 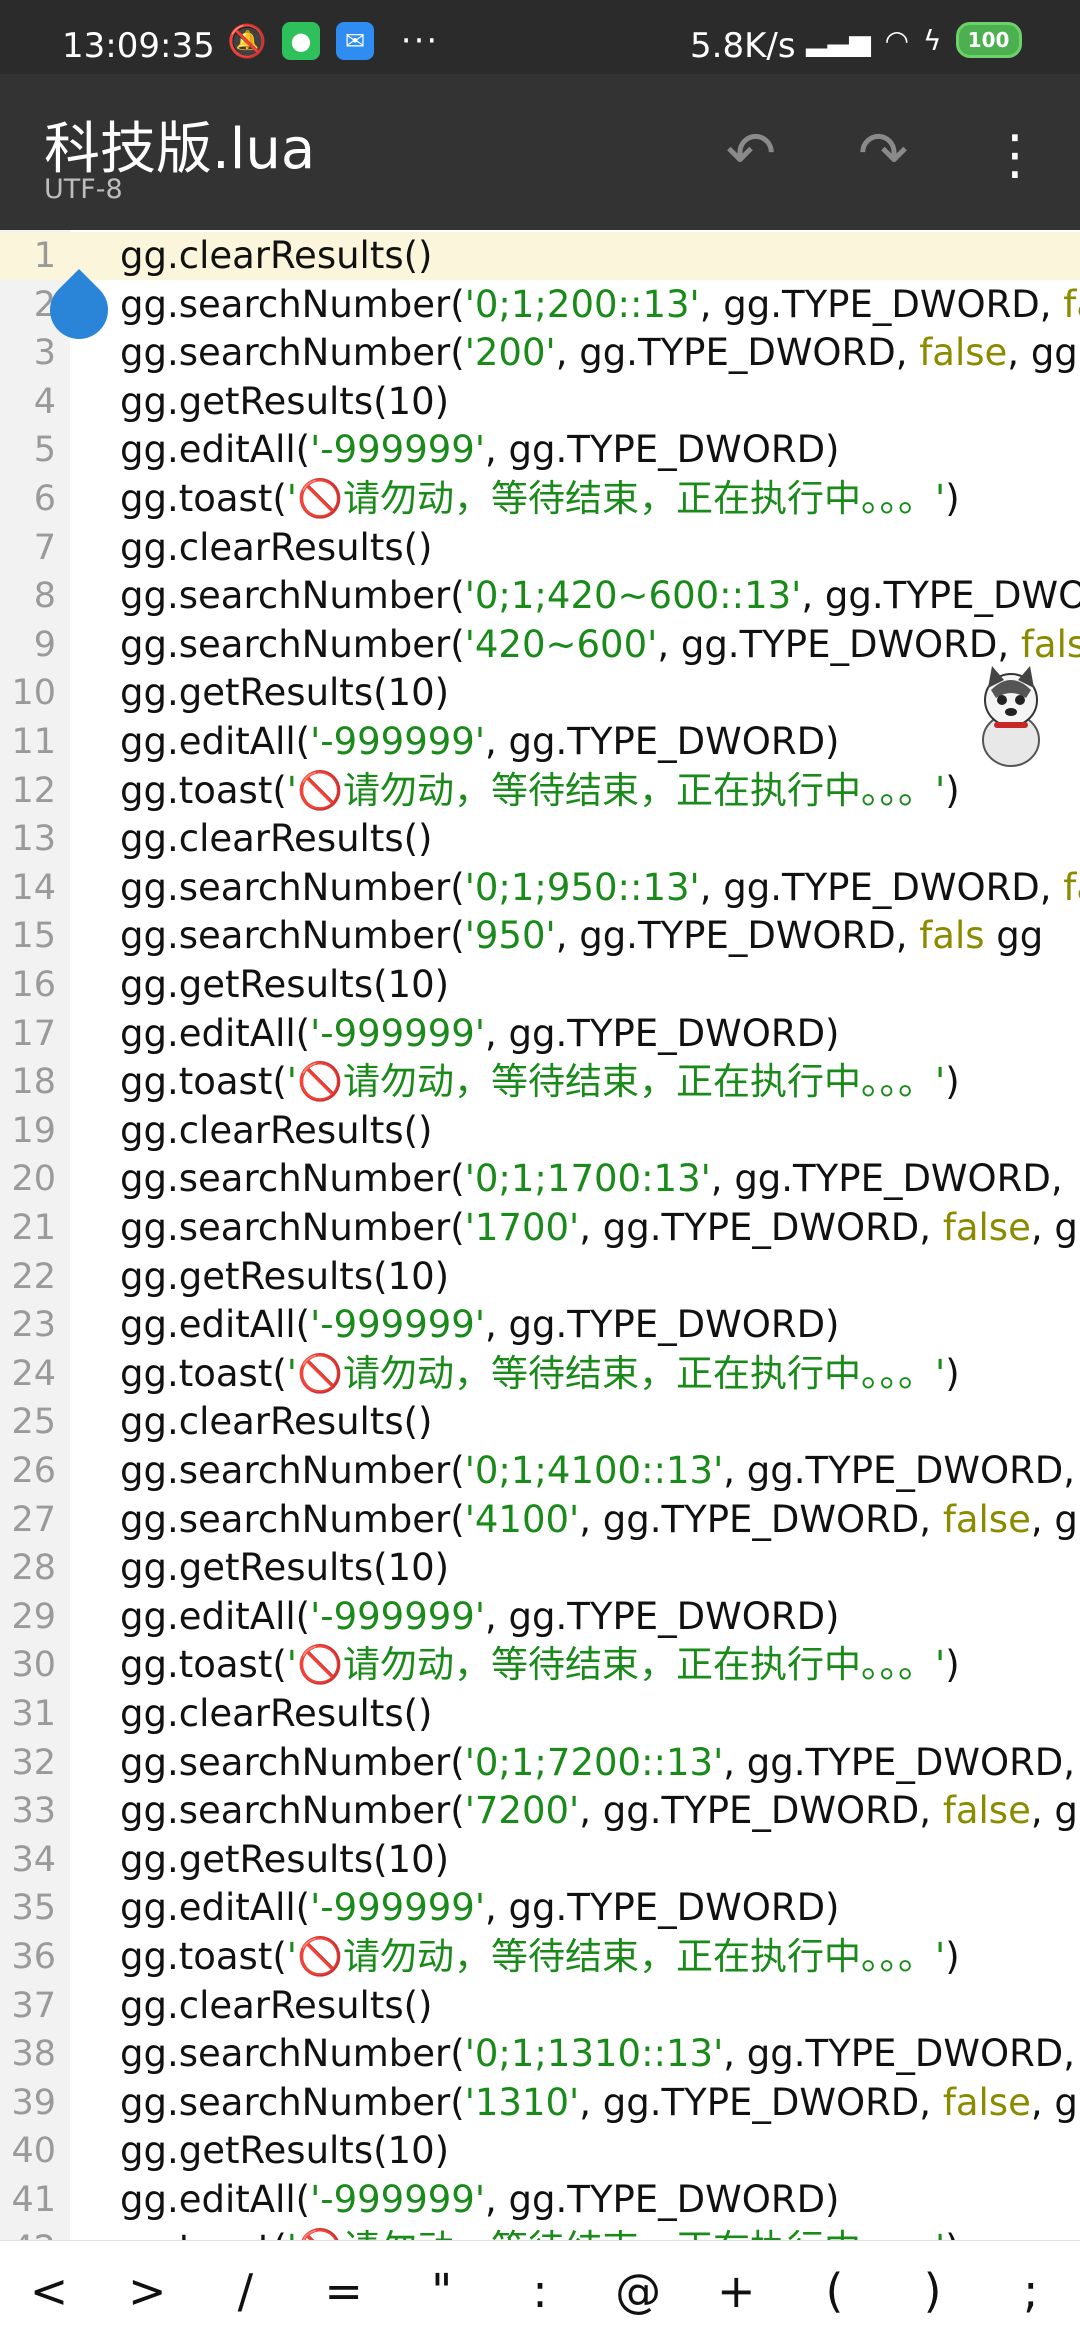 I want to click on code-line: 10 gg.getResults(10), so click(x=540, y=693).